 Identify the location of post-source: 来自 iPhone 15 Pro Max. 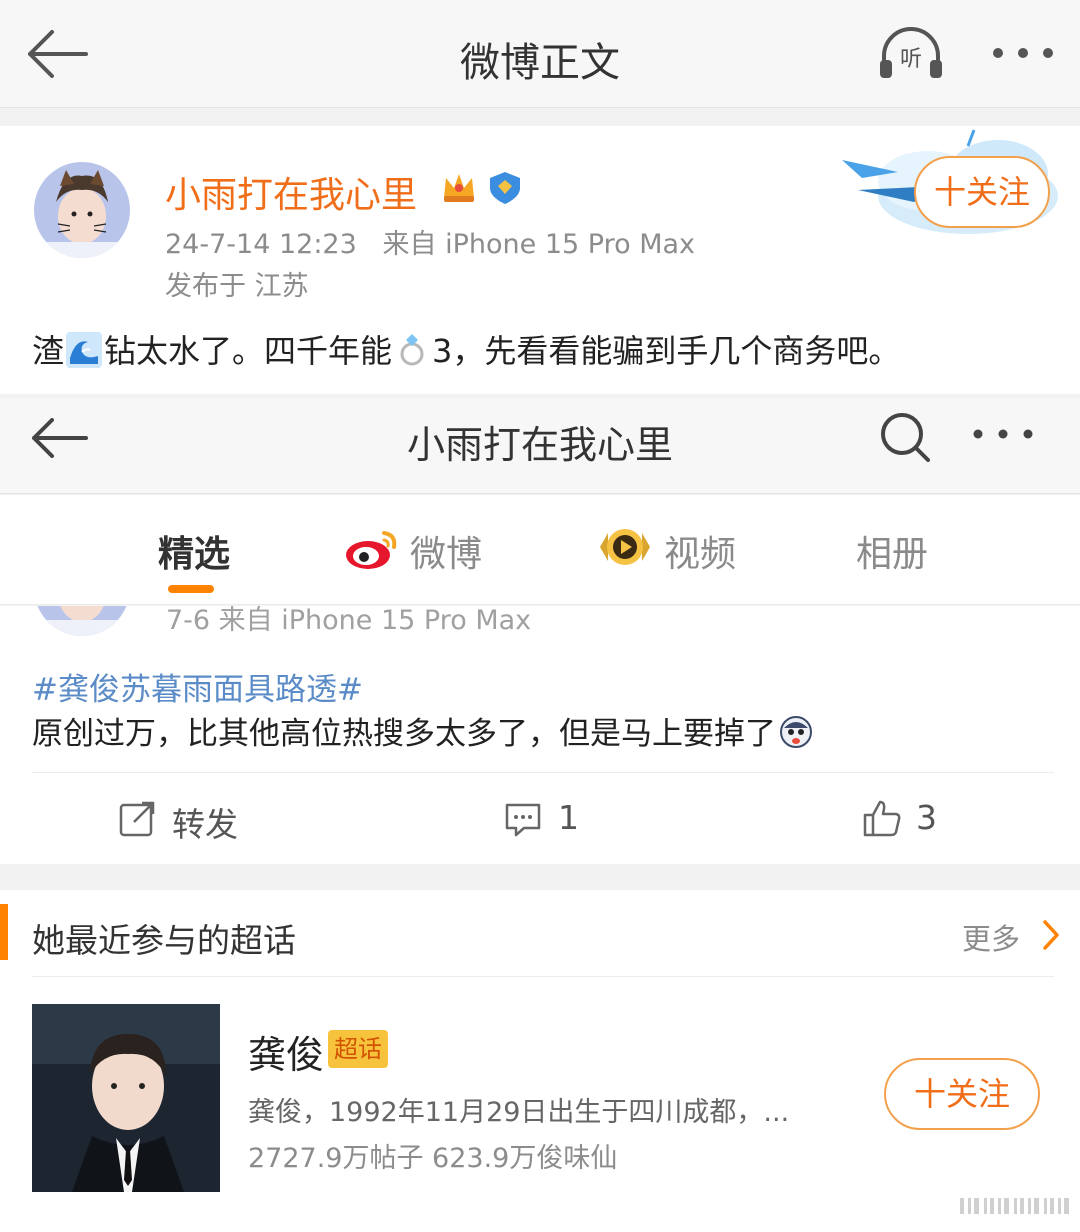
(539, 244).